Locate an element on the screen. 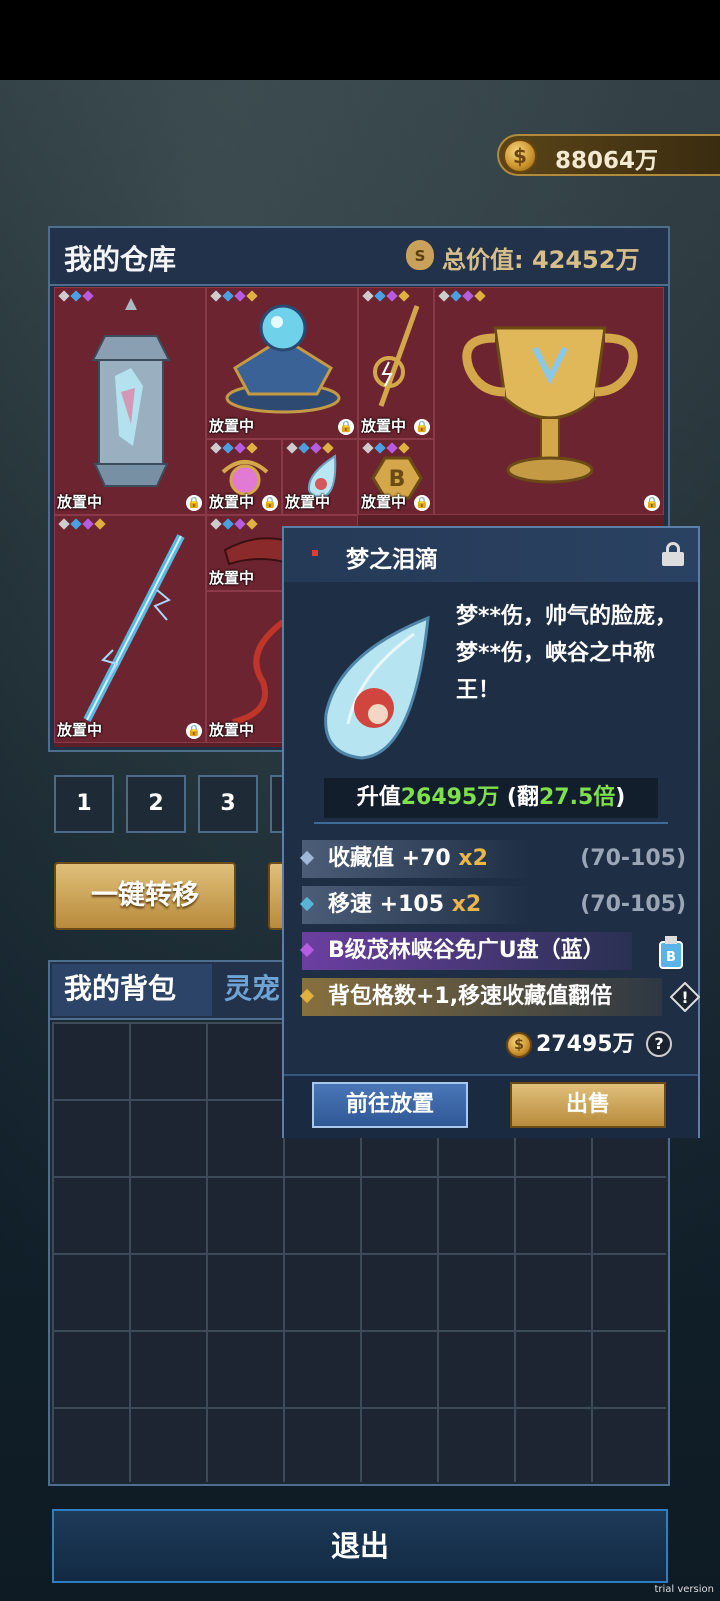 This screenshot has width=720, height=1601. sell-button: 出售 is located at coordinates (588, 1105).